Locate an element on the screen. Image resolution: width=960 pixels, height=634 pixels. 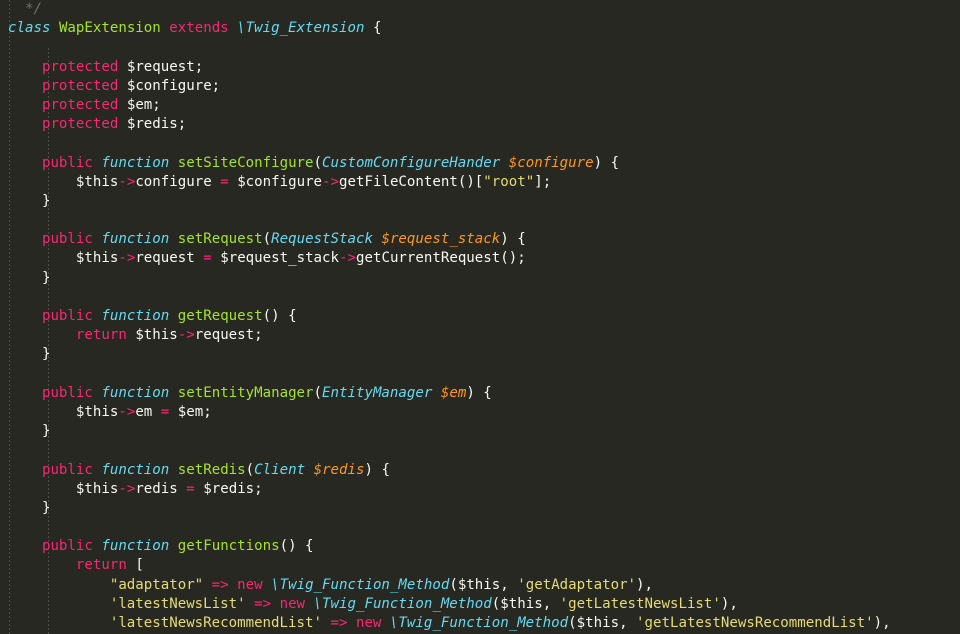
method-name-setEntityManager: setEntityManager is located at coordinates (245, 392).